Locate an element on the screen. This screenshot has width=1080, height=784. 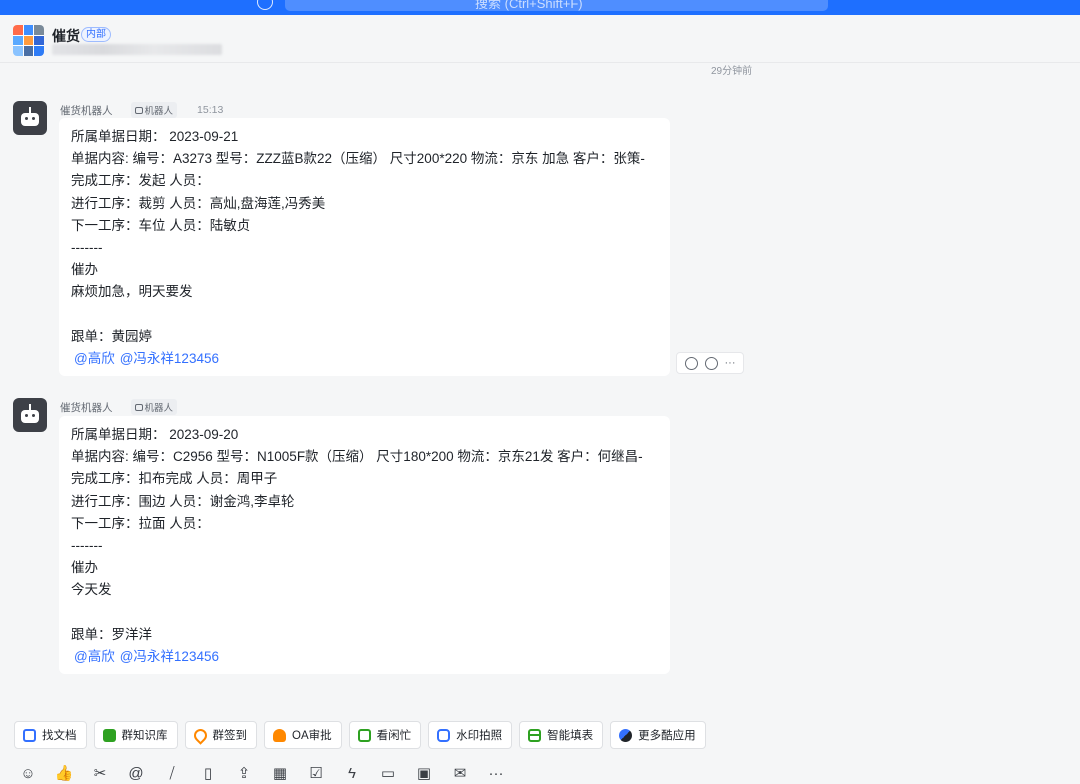
table-grid-icon is located at coordinates (535, 735).